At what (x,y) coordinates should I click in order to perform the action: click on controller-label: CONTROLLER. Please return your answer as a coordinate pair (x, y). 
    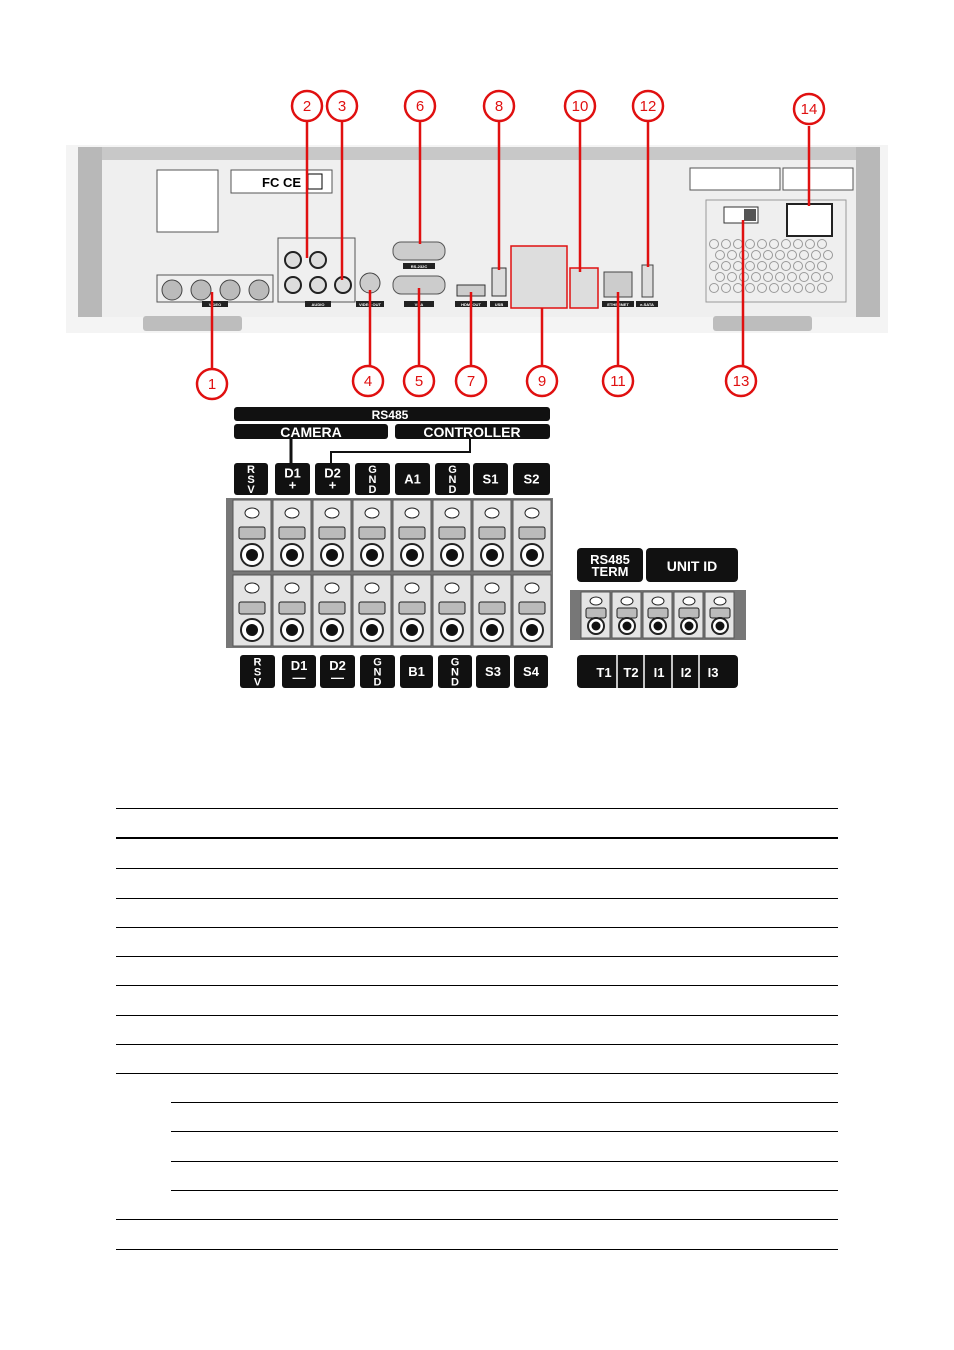
    Looking at the image, I should click on (471, 432).